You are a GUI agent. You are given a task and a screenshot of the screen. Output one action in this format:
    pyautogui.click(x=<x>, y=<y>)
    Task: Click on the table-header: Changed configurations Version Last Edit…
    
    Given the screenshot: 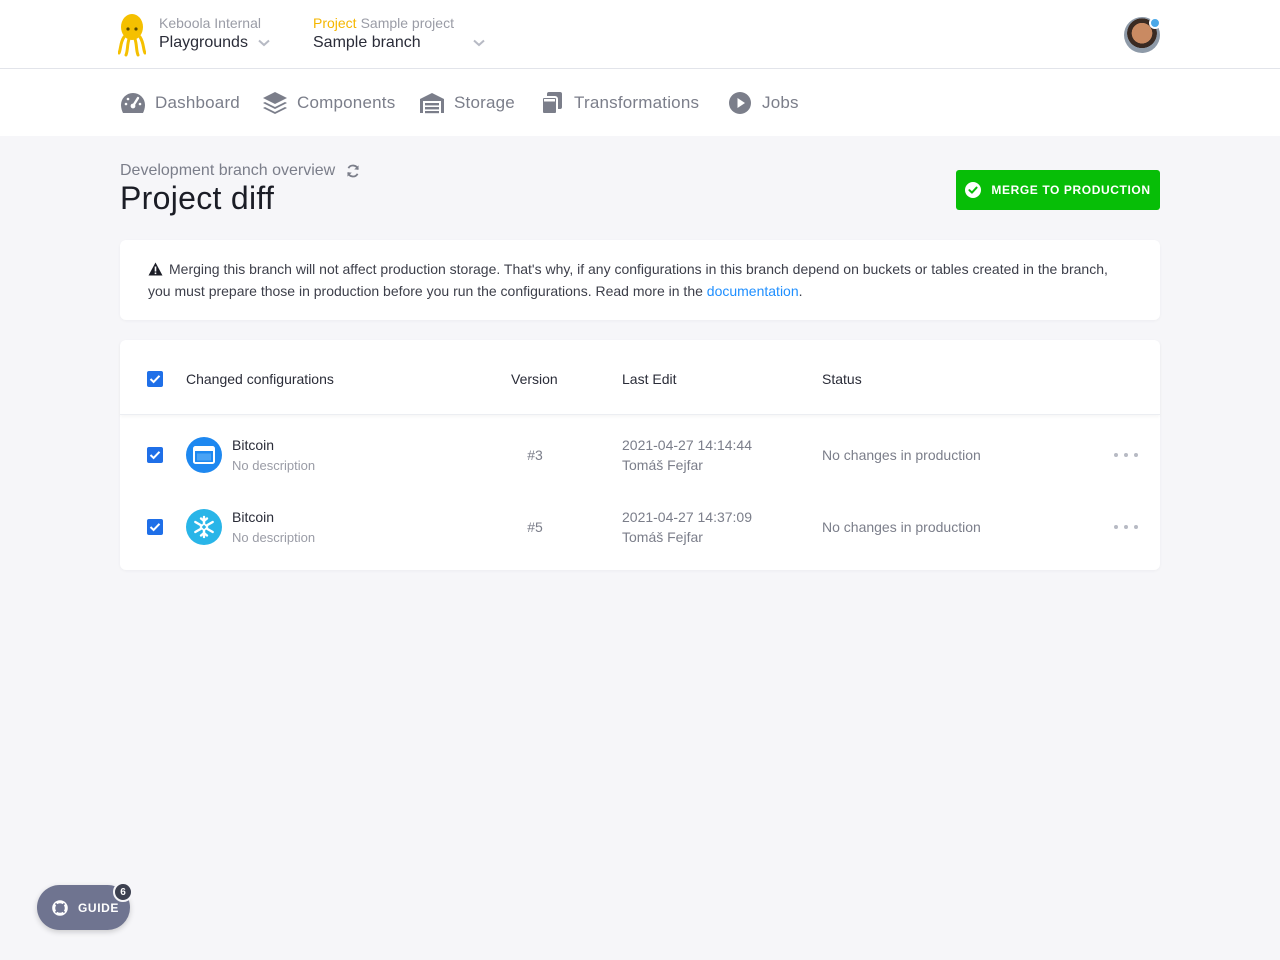 What is the action you would take?
    pyautogui.click(x=640, y=377)
    